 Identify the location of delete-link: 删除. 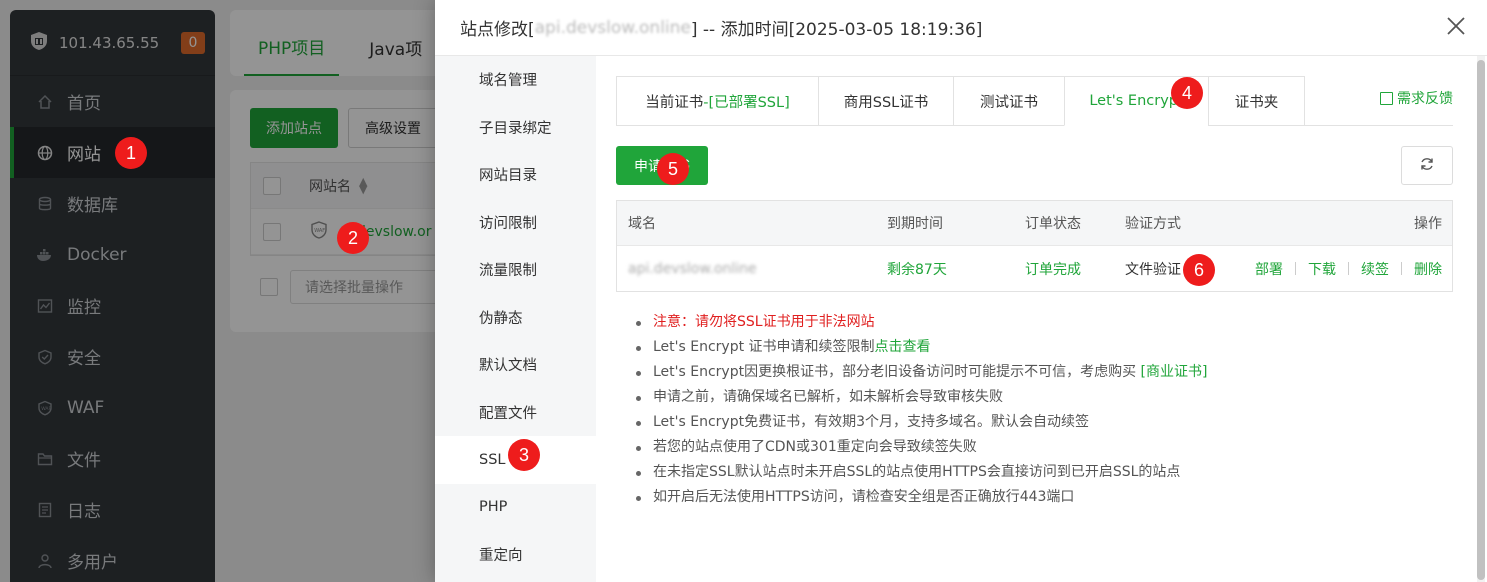
(1428, 269).